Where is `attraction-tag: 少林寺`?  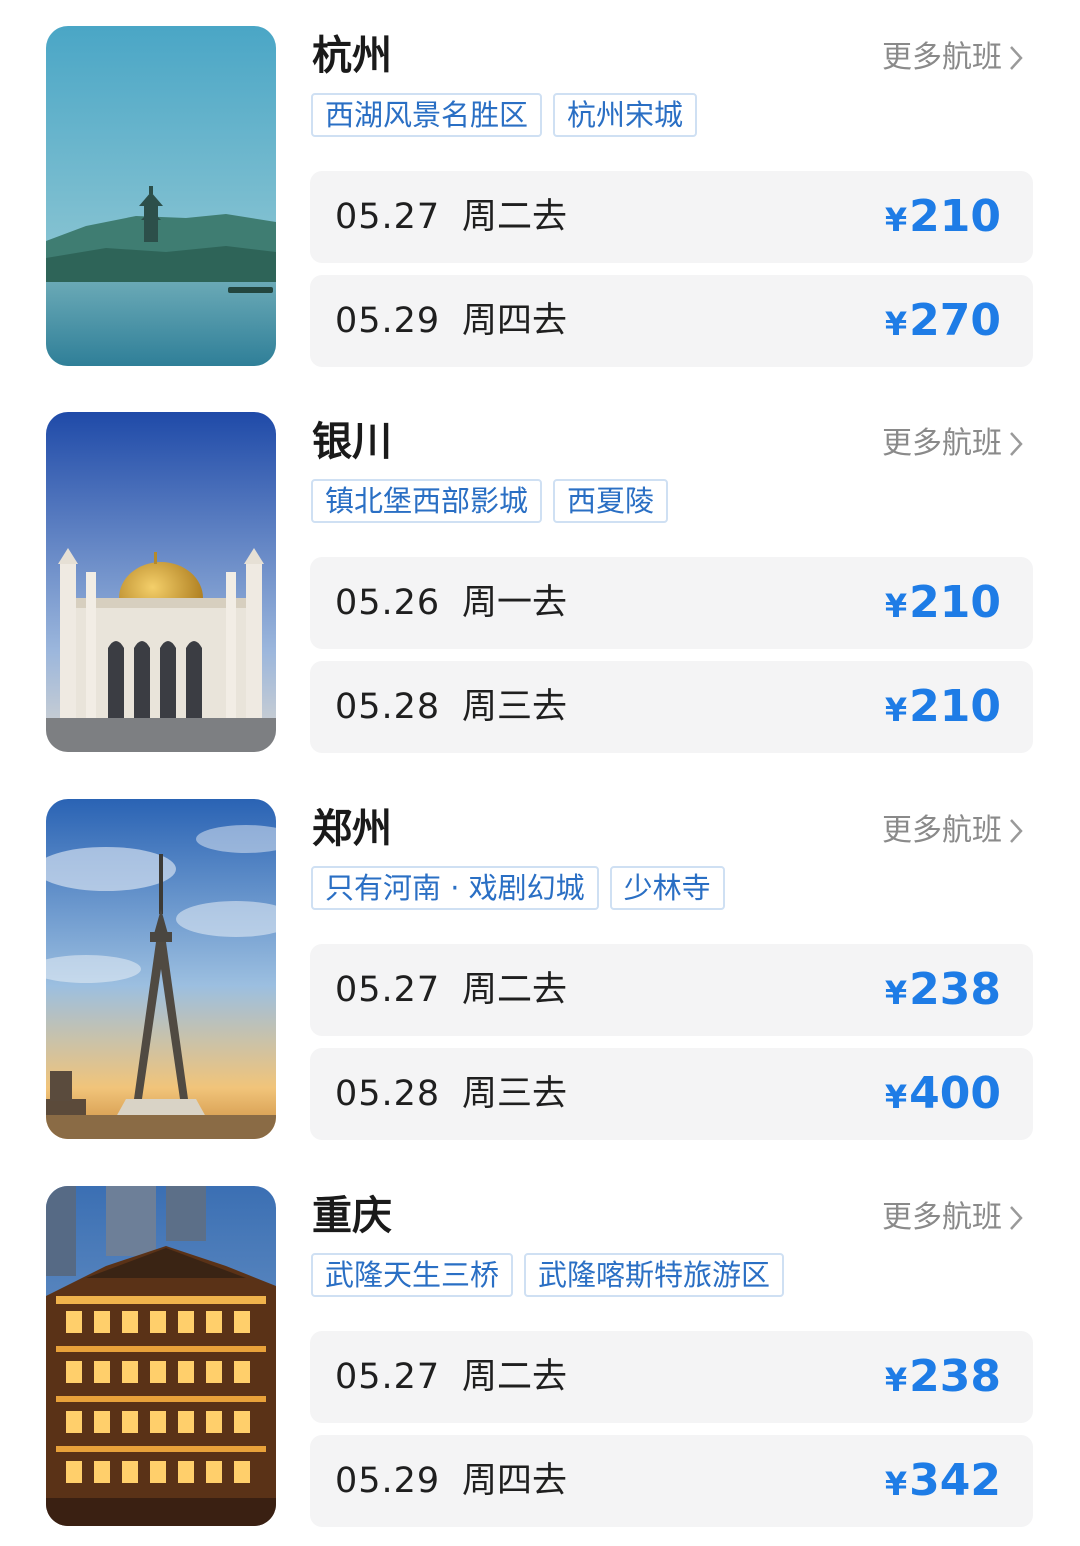 attraction-tag: 少林寺 is located at coordinates (667, 888).